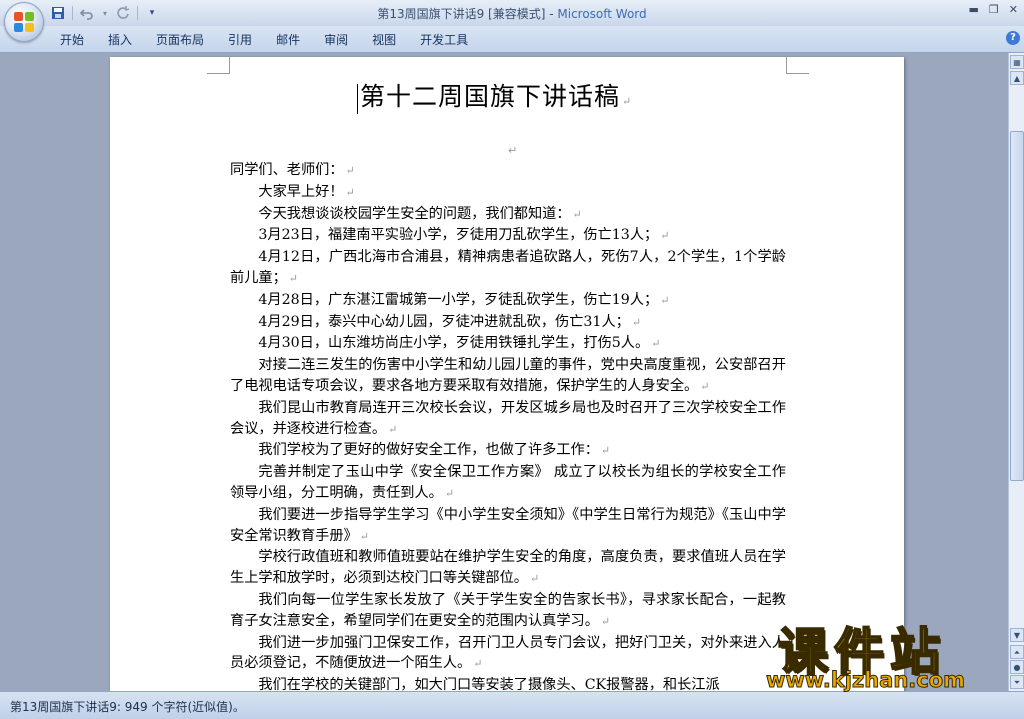 The width and height of the screenshot is (1024, 719). I want to click on tab-page-layout: 页面布局, so click(180, 40).